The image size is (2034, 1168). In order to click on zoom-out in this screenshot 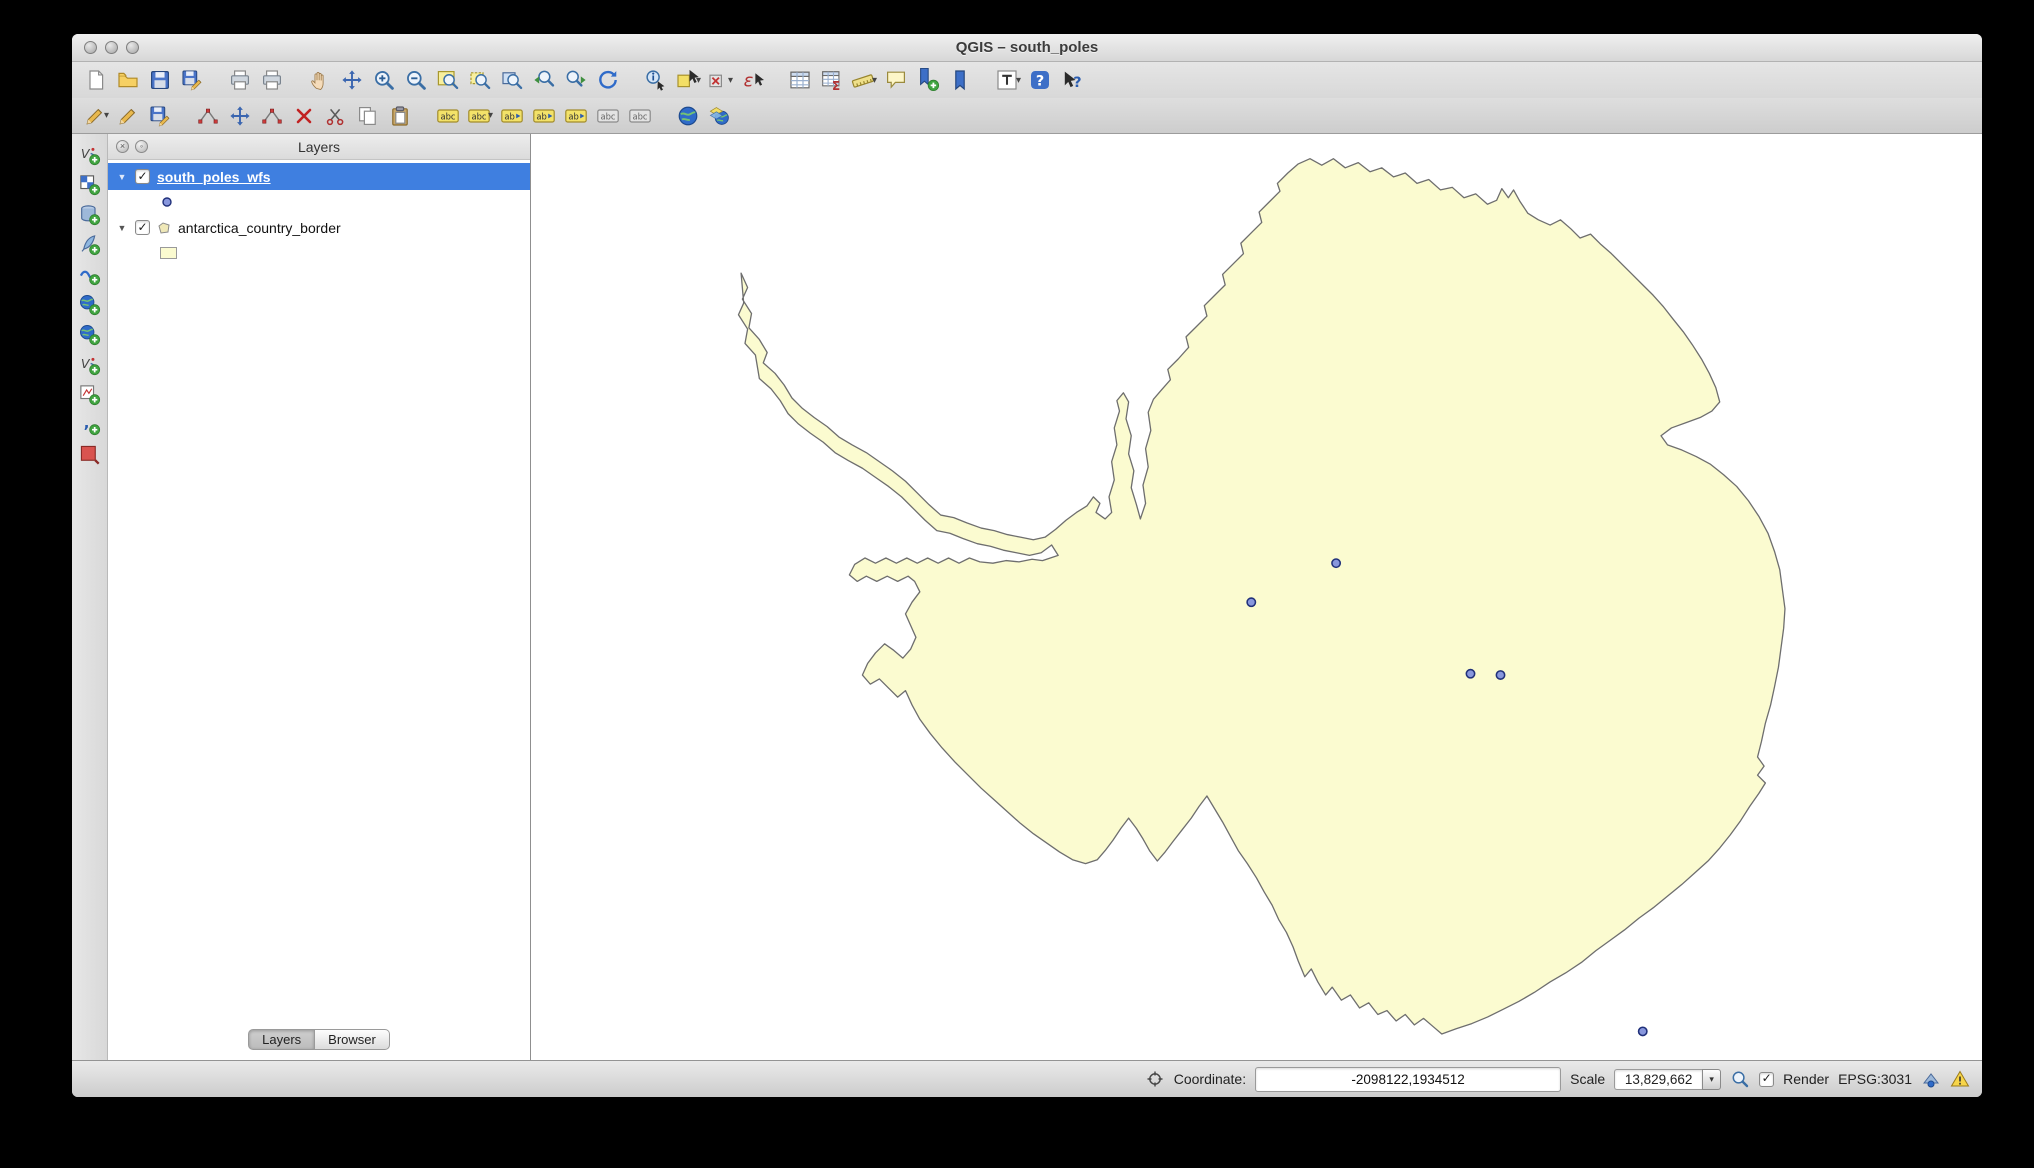, I will do `click(416, 80)`.